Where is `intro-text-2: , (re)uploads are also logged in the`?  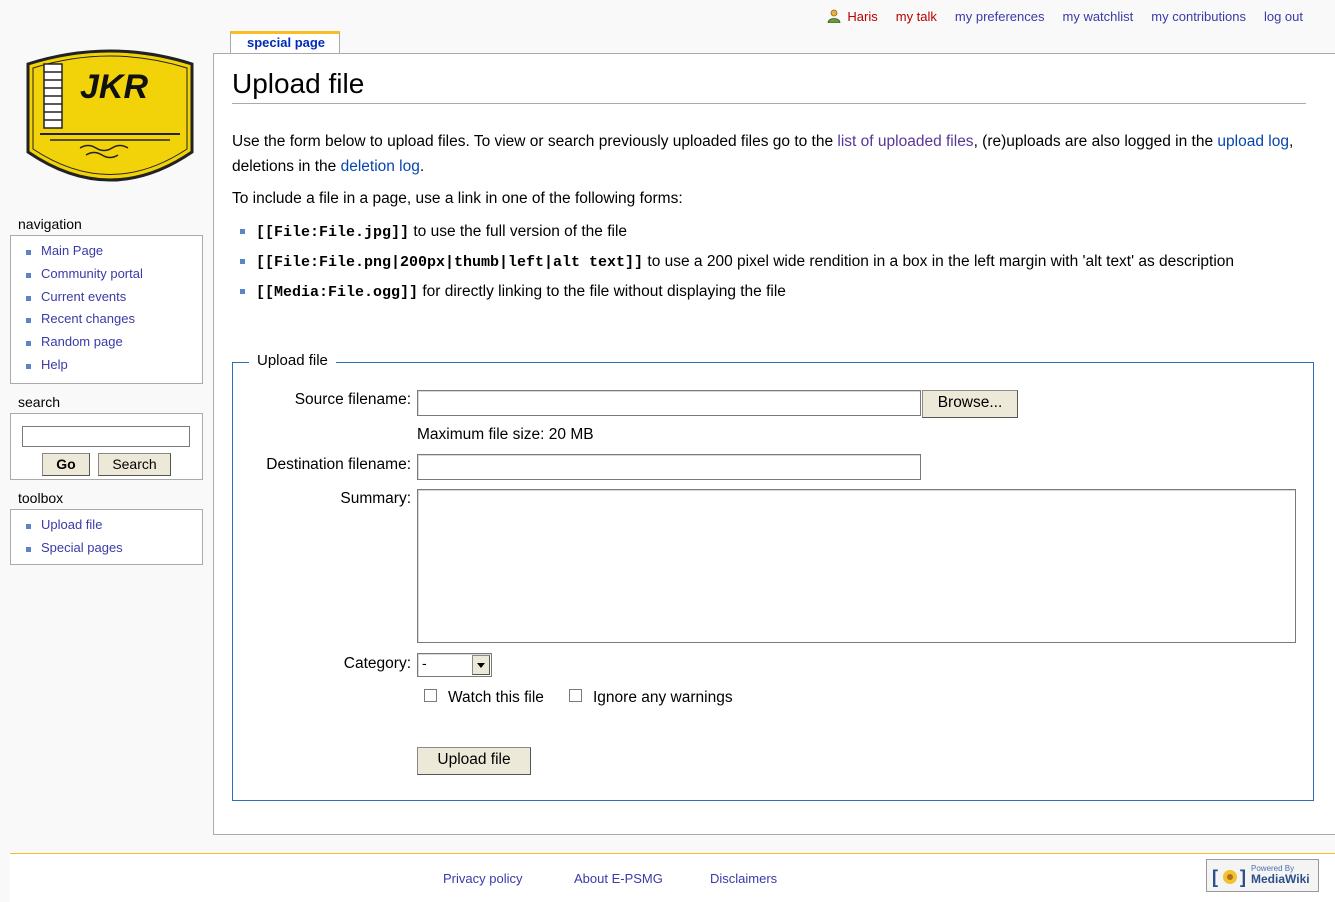
intro-text-2: , (re)uploads are also logged in the is located at coordinates (1095, 141).